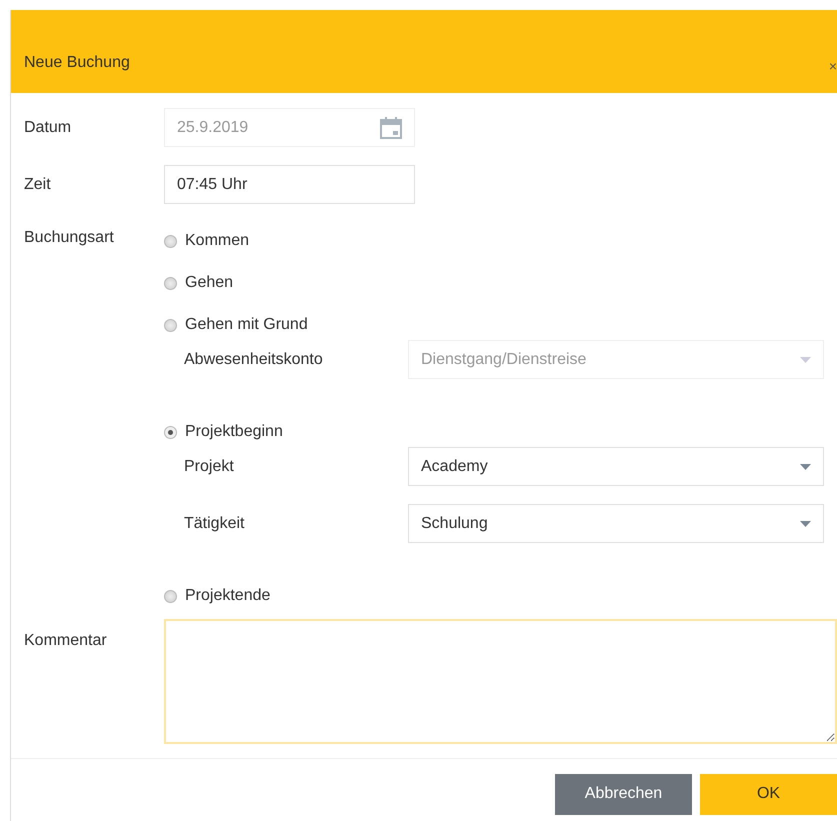 This screenshot has width=837, height=821. Describe the element at coordinates (209, 283) in the screenshot. I see `option-label: Gehen` at that location.